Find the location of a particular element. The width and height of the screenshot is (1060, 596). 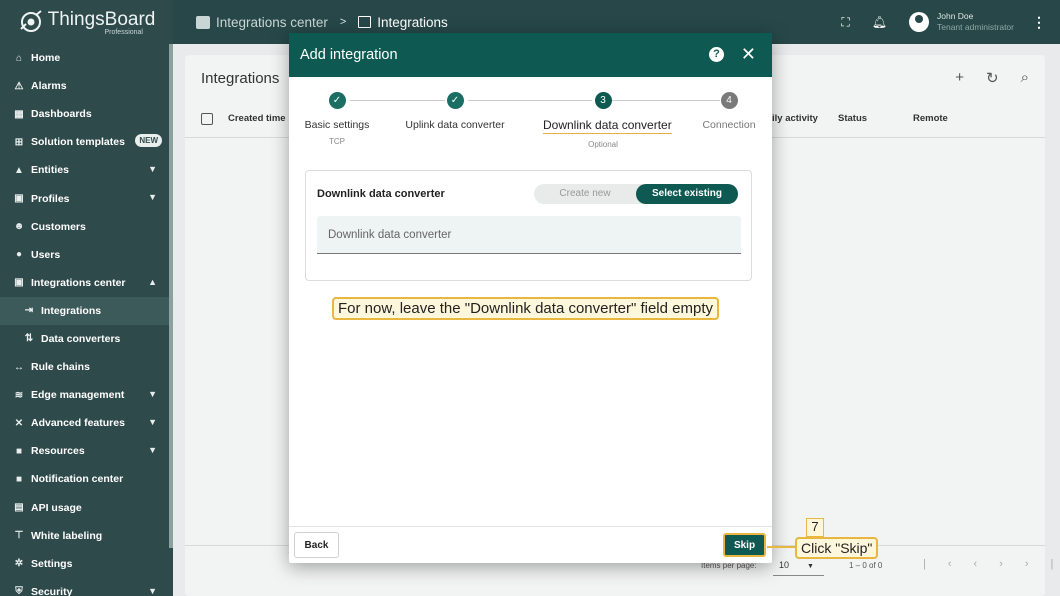

items-per-page-value: 10 is located at coordinates (784, 565).